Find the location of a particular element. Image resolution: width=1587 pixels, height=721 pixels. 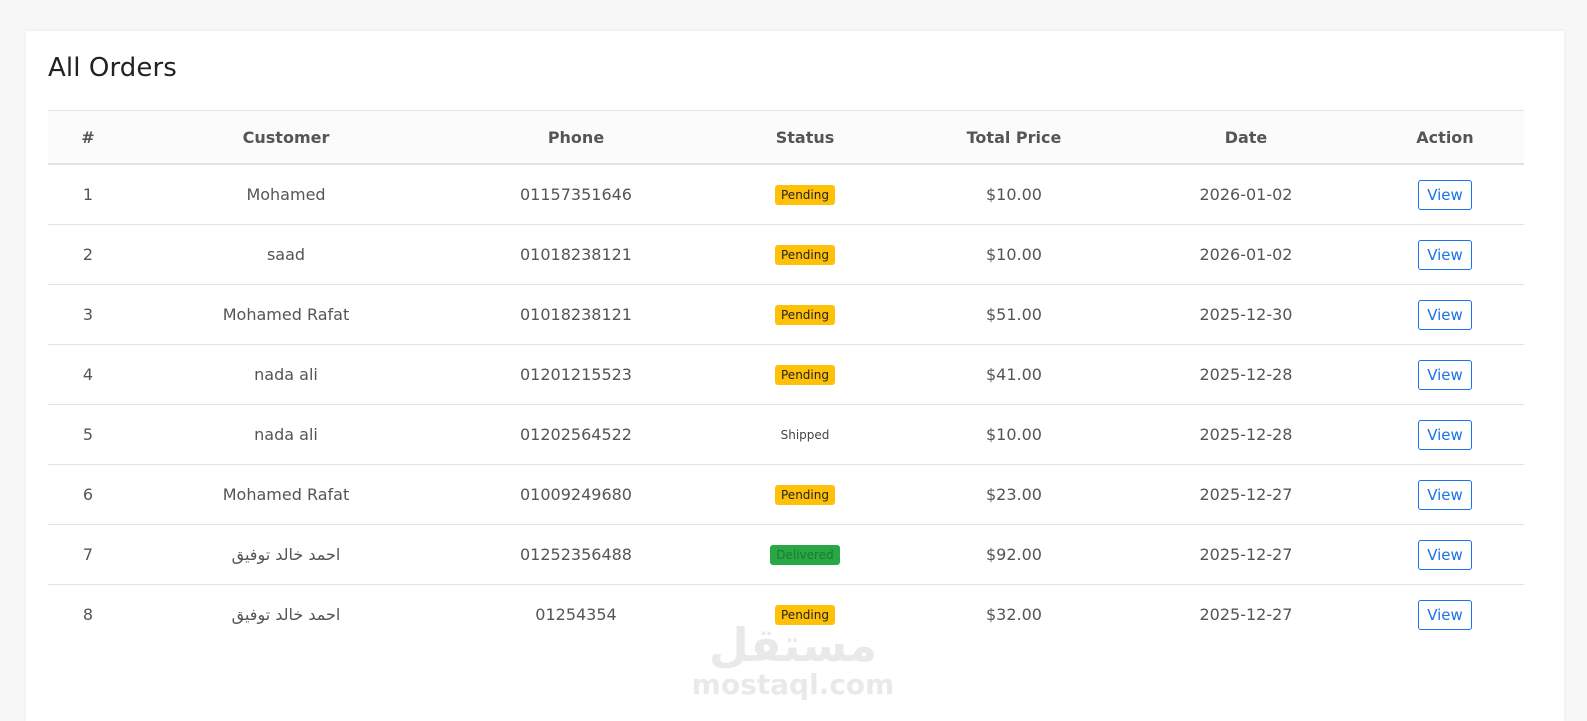

order-number: 1 is located at coordinates (88, 194).